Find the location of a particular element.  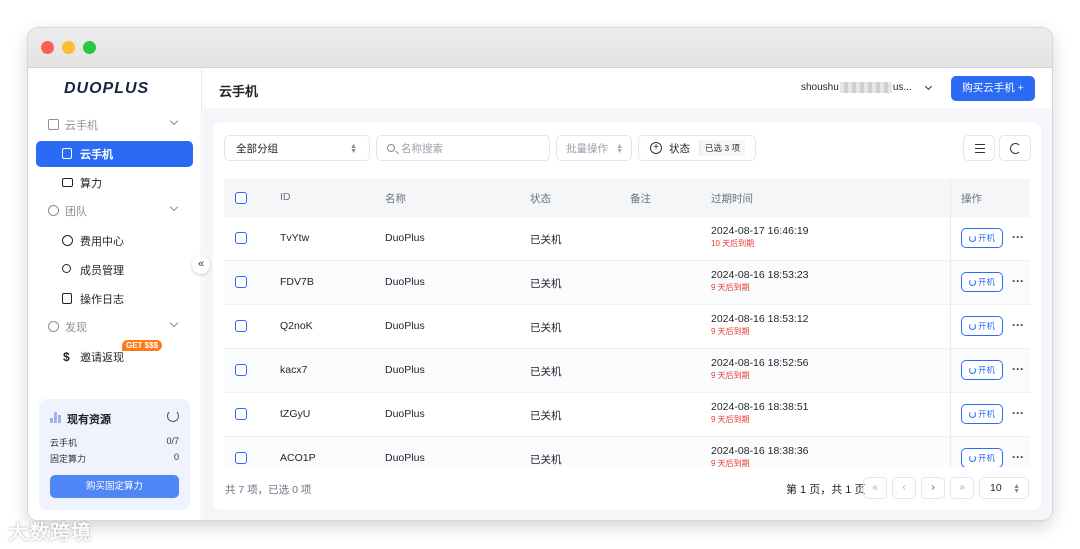

first-page-button: « is located at coordinates (875, 488).